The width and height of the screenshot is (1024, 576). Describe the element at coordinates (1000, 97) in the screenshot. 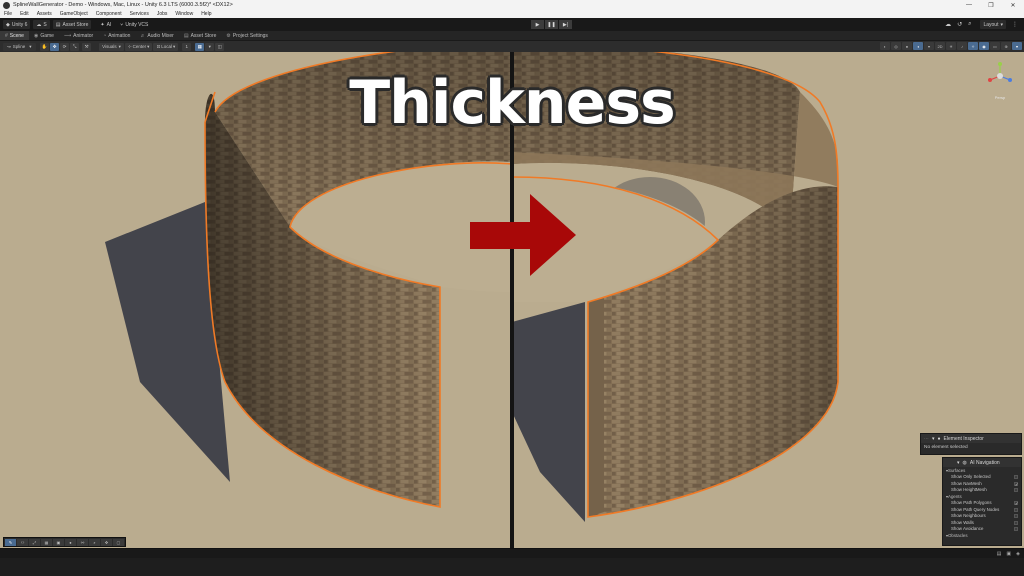

I see `projection-label: Persp` at that location.